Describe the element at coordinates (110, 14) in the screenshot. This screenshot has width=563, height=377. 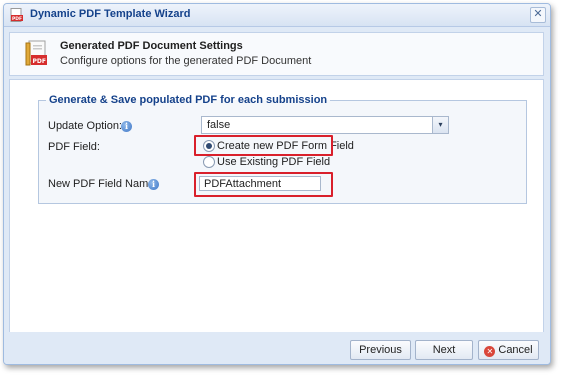
I see `window-title: Dynamic PDF Template Wizard` at that location.